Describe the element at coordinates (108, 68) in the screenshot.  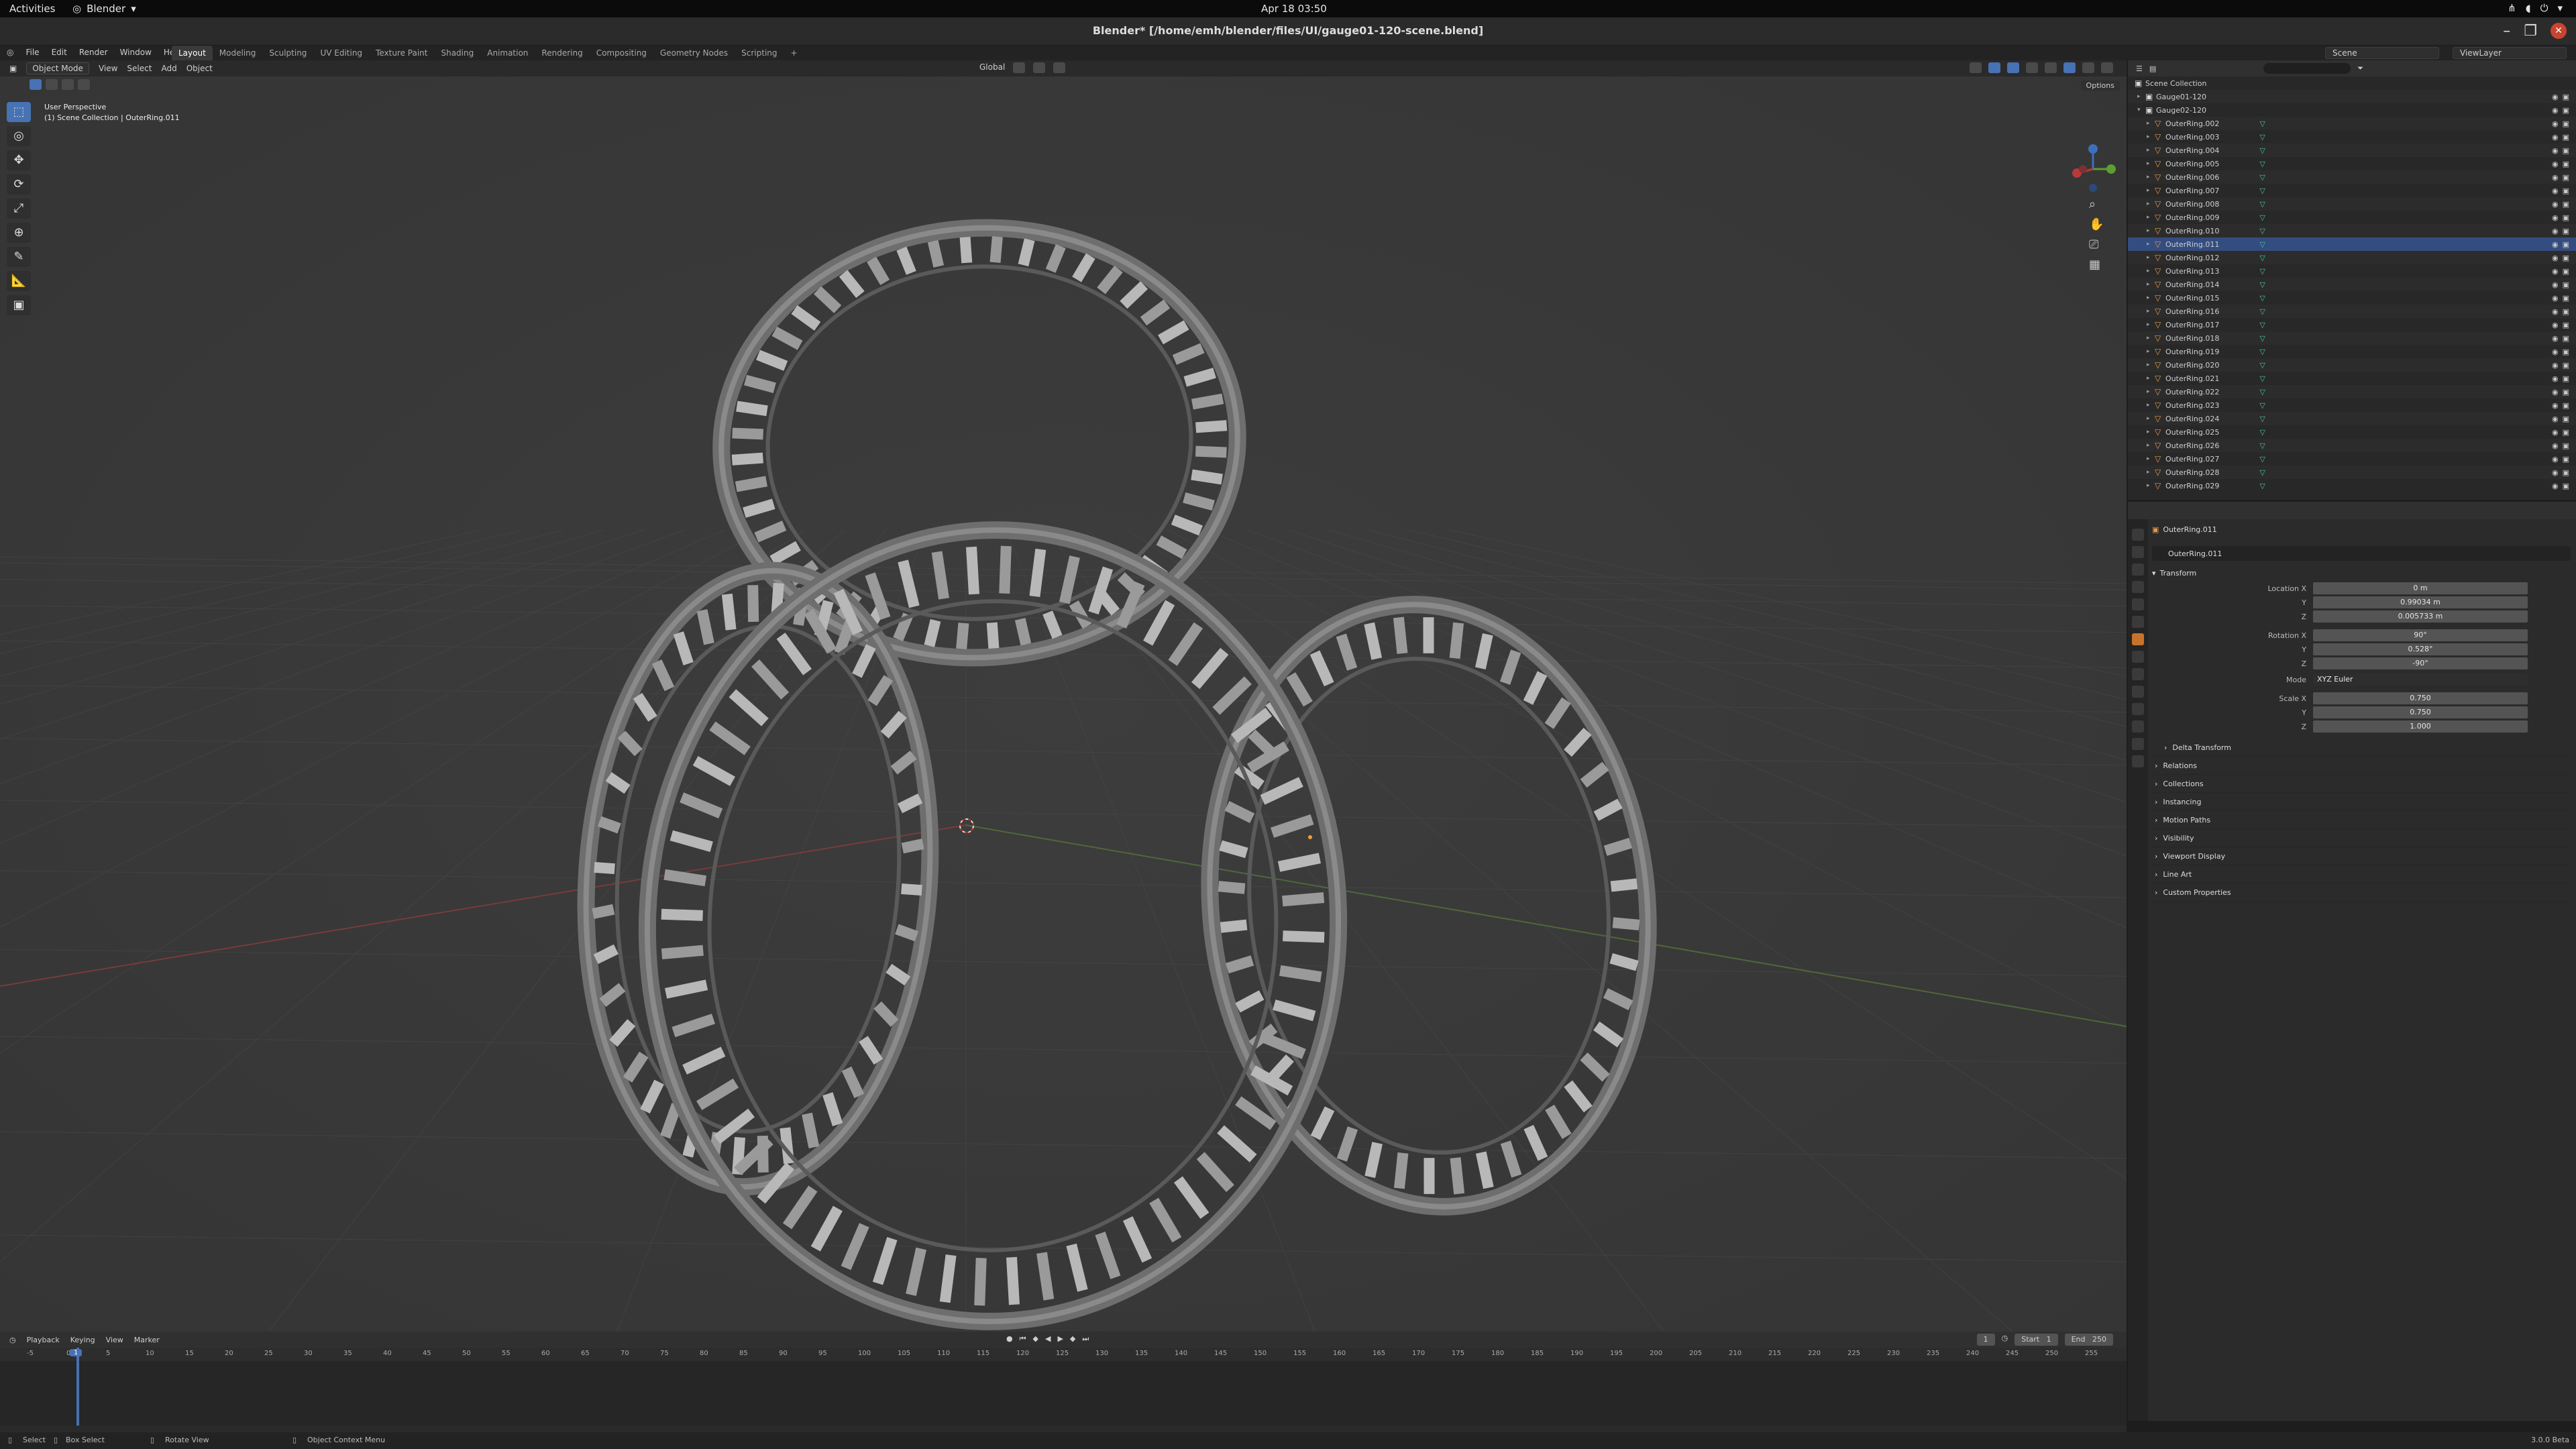
I see `viewport-menu-view: View` at that location.